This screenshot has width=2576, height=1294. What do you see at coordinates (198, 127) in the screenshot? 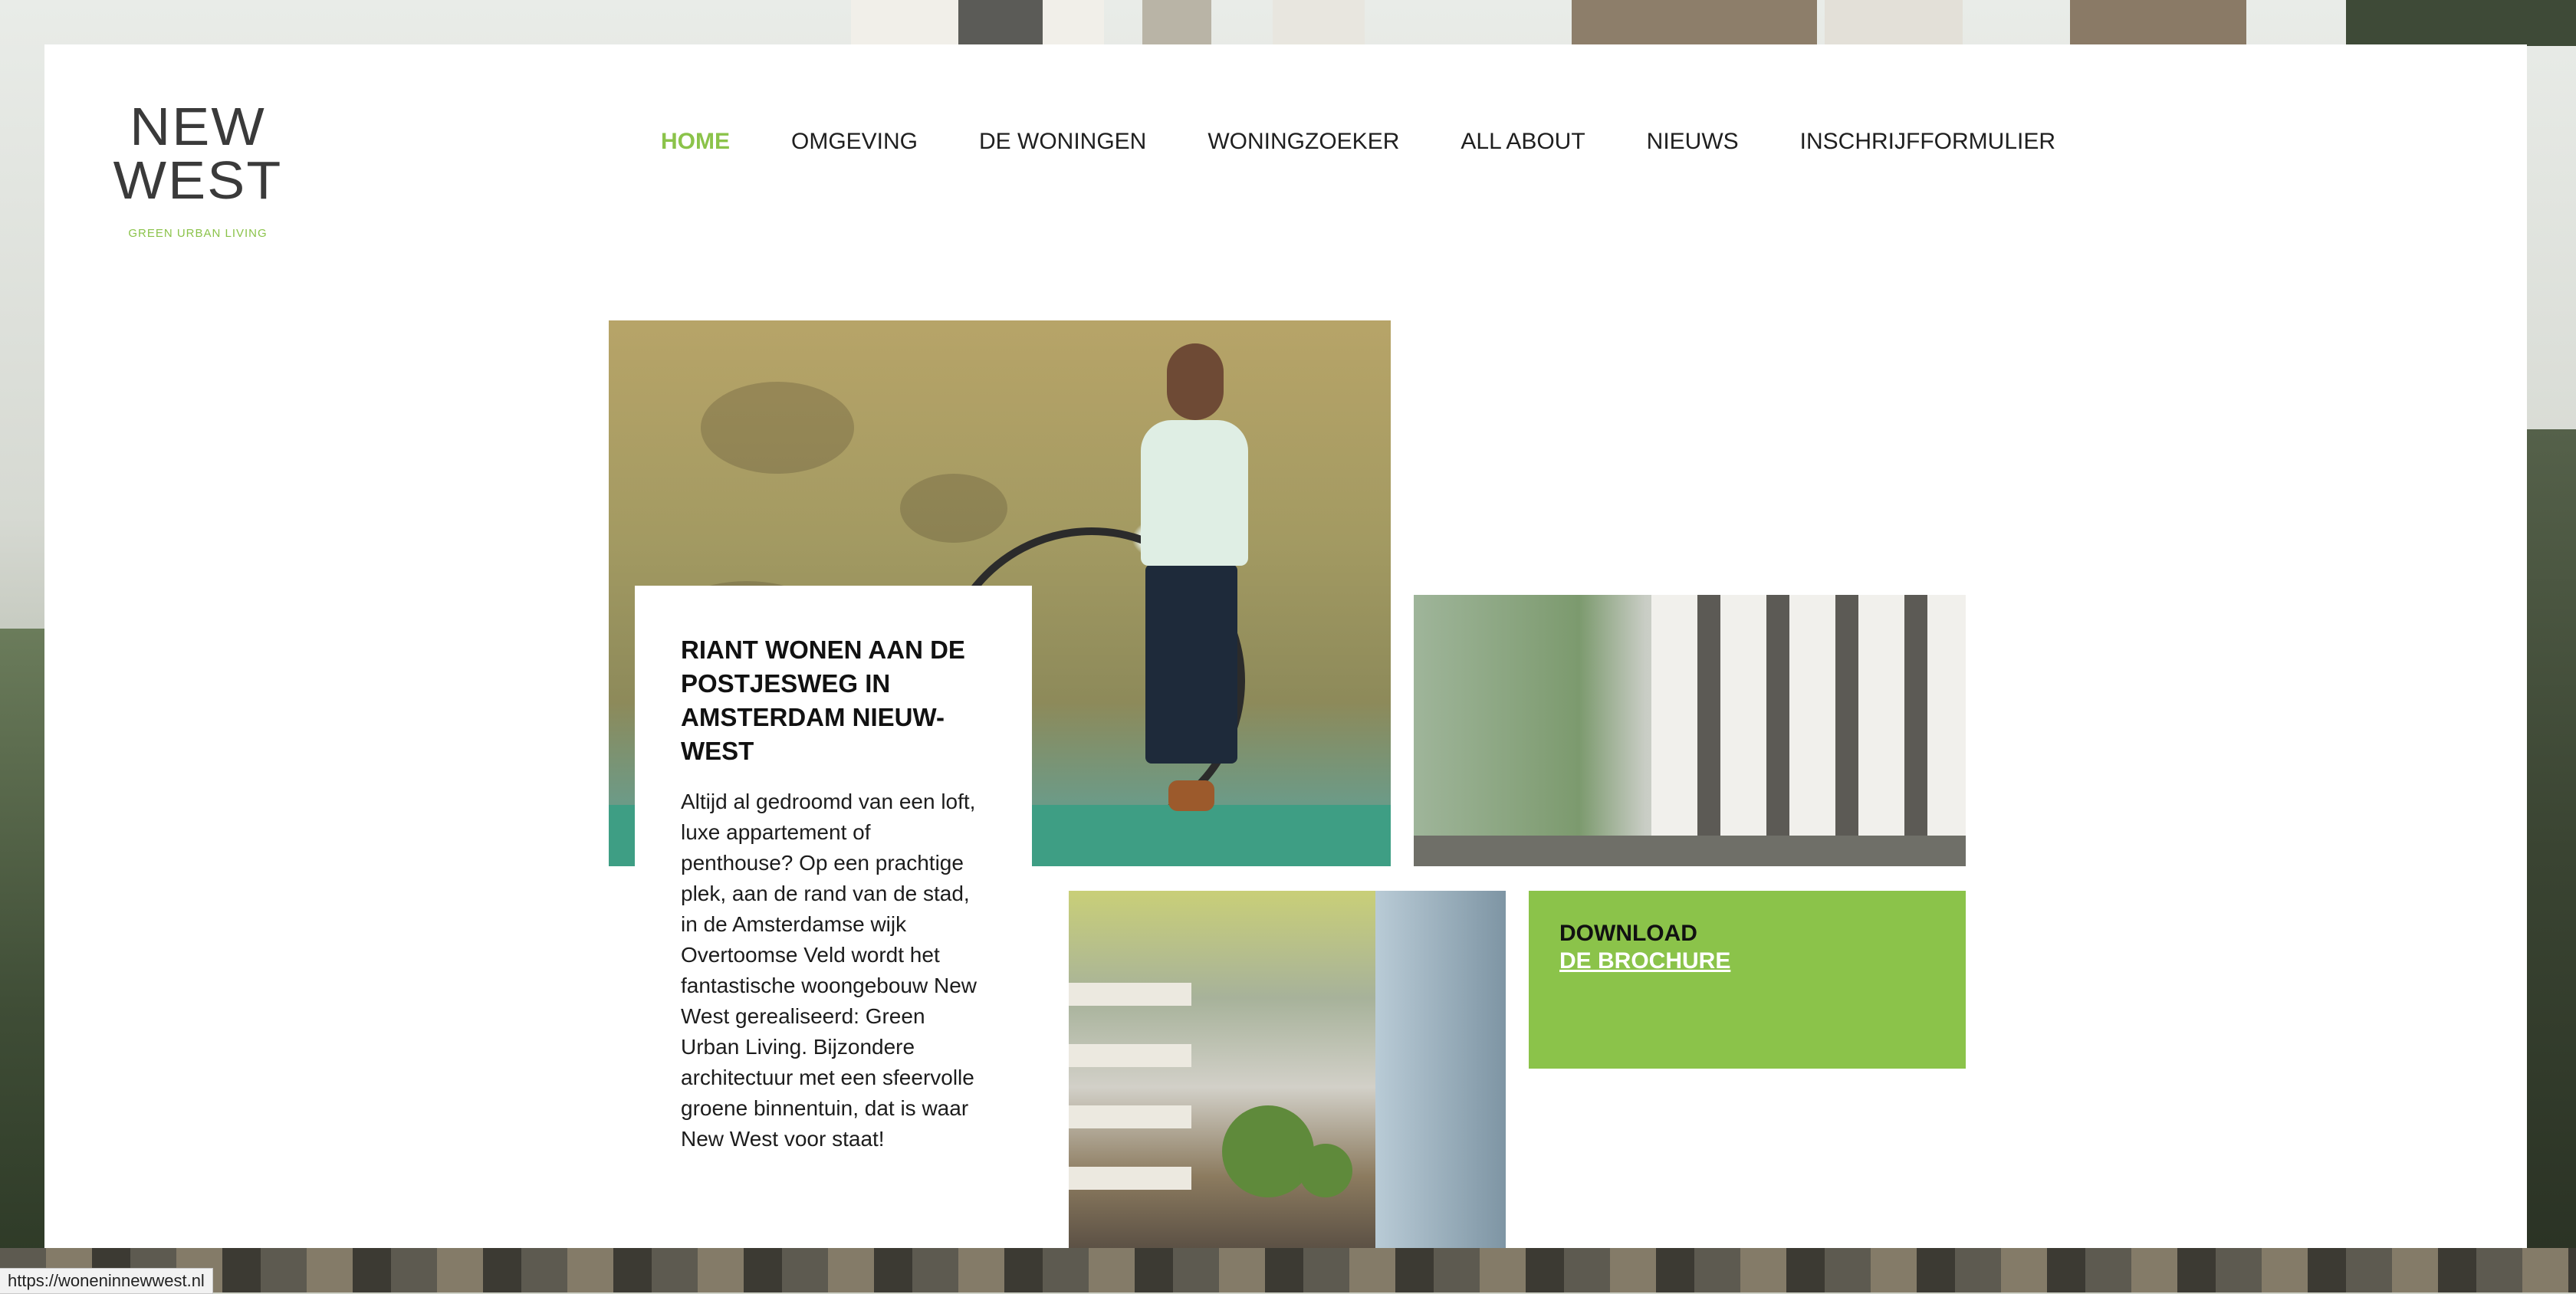
I see `logo-line-1: NEW` at bounding box center [198, 127].